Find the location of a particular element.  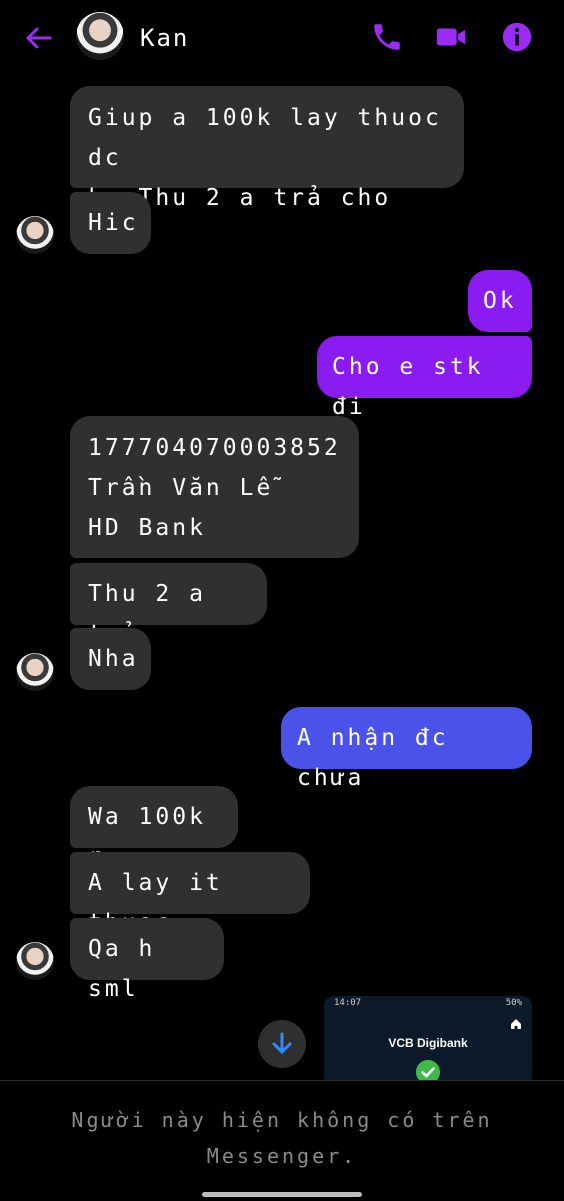

attachment-status-time: 14:07 is located at coordinates (348, 1003).